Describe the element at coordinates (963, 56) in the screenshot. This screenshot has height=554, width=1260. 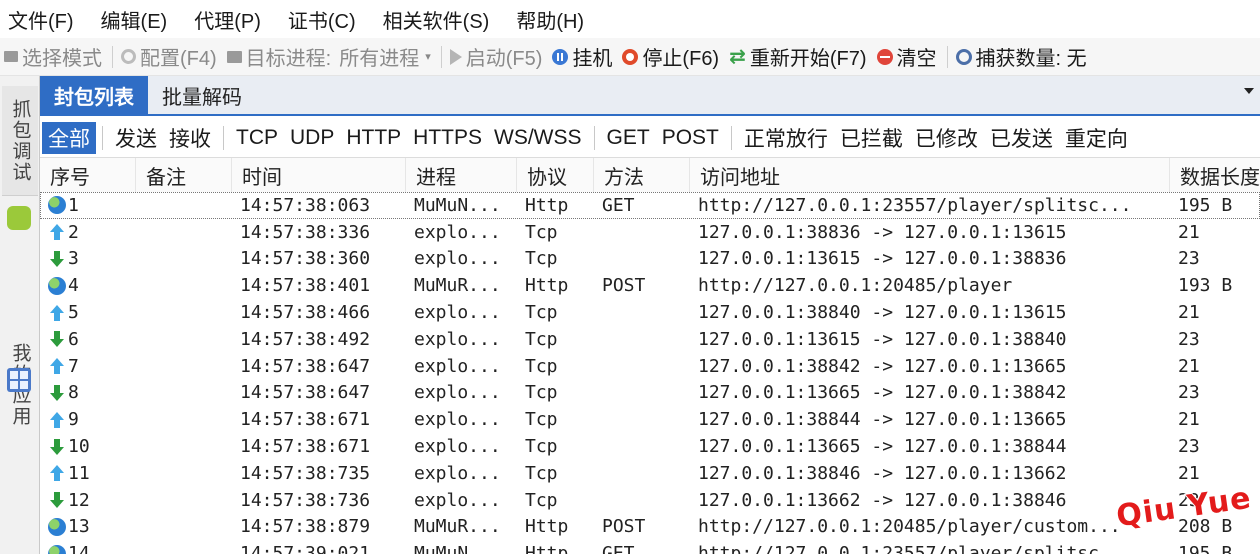
I see `counter-icon` at that location.